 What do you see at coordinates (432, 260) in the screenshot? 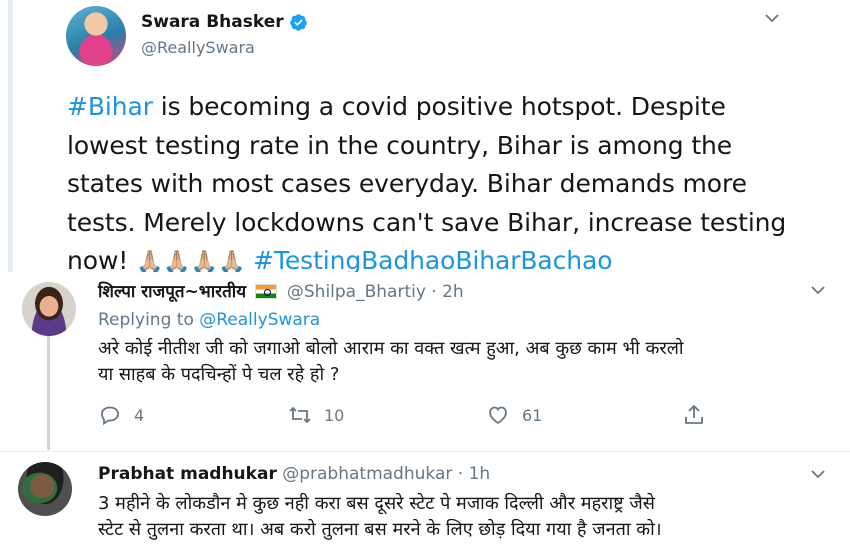
I see `hashtag-link: #TestingBadhaoBiharBachao` at bounding box center [432, 260].